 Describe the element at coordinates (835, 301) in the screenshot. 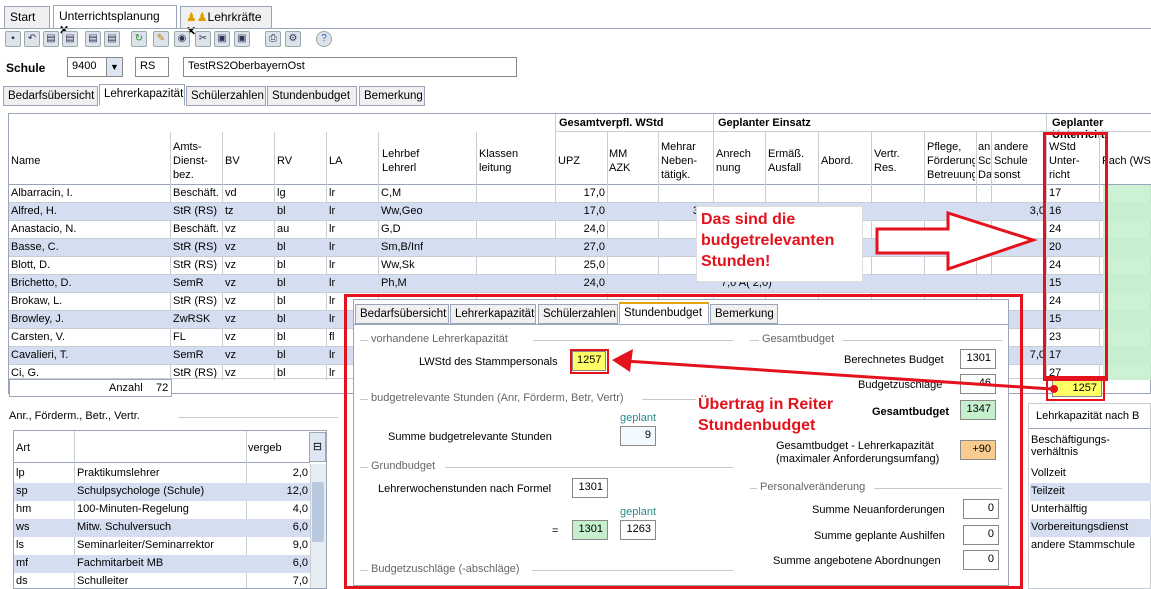

I see `arrow-overlay` at that location.